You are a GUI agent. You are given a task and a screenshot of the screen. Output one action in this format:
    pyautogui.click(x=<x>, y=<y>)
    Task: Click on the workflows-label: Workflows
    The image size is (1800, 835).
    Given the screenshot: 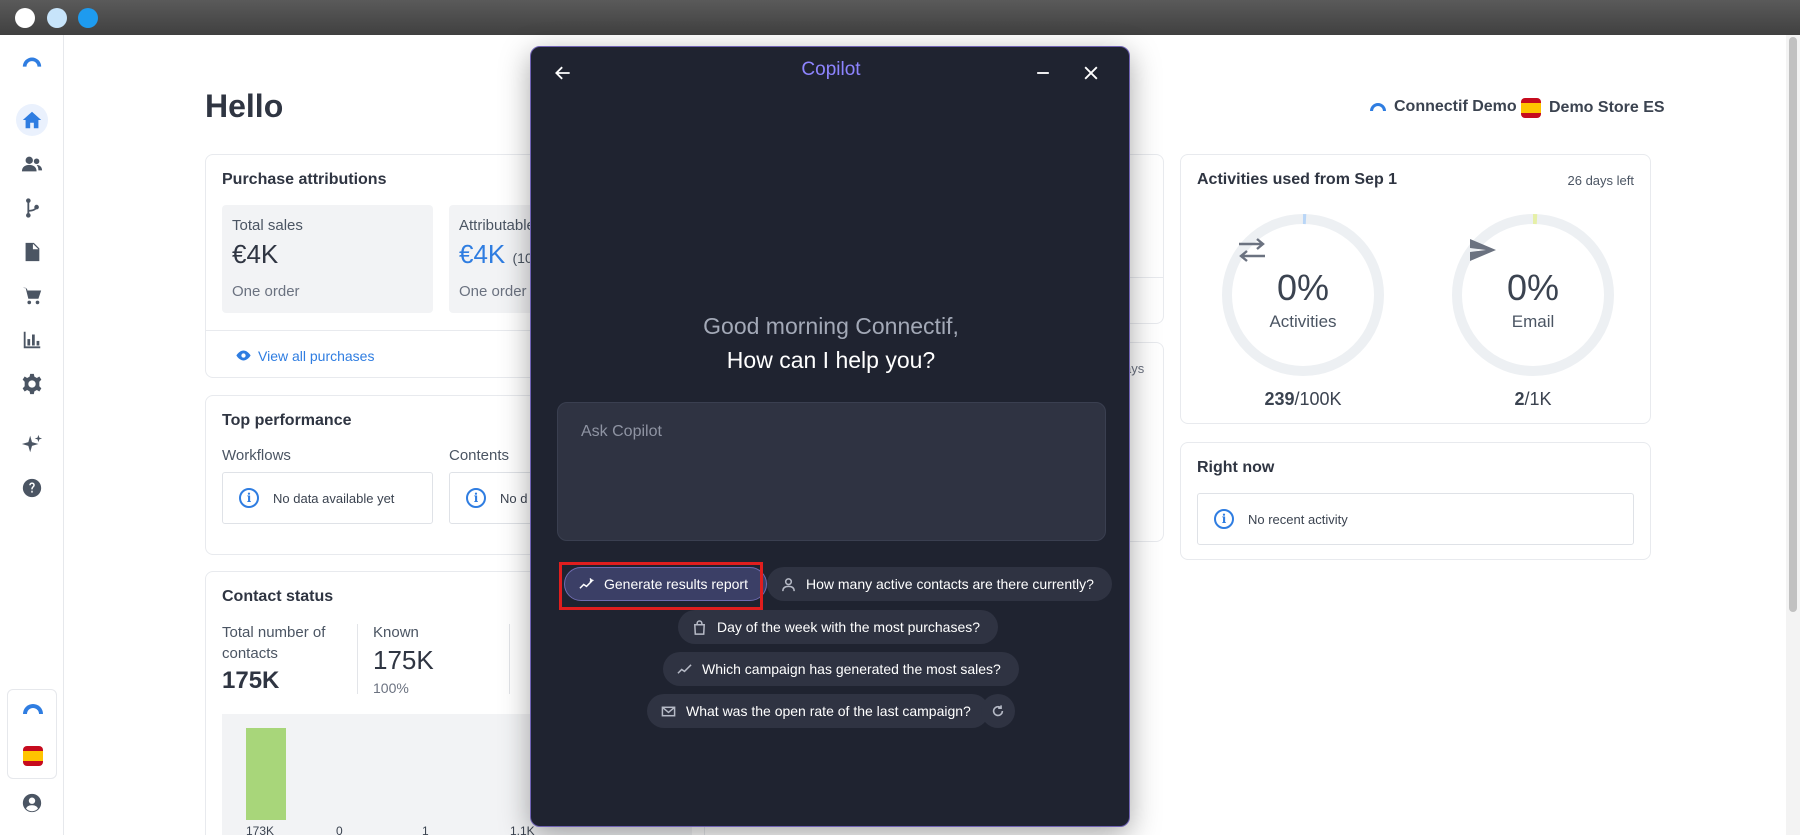 What is the action you would take?
    pyautogui.click(x=256, y=455)
    